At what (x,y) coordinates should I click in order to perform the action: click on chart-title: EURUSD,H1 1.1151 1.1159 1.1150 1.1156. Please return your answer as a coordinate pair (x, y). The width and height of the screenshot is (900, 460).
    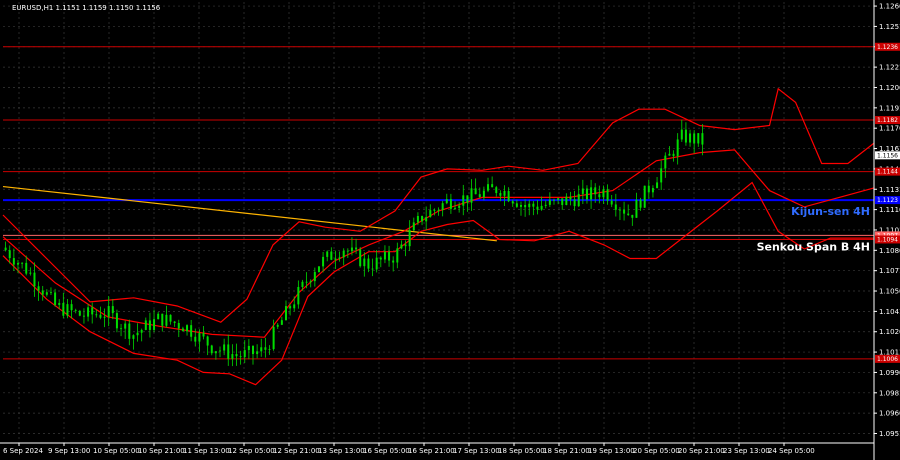
    Looking at the image, I should click on (86, 8).